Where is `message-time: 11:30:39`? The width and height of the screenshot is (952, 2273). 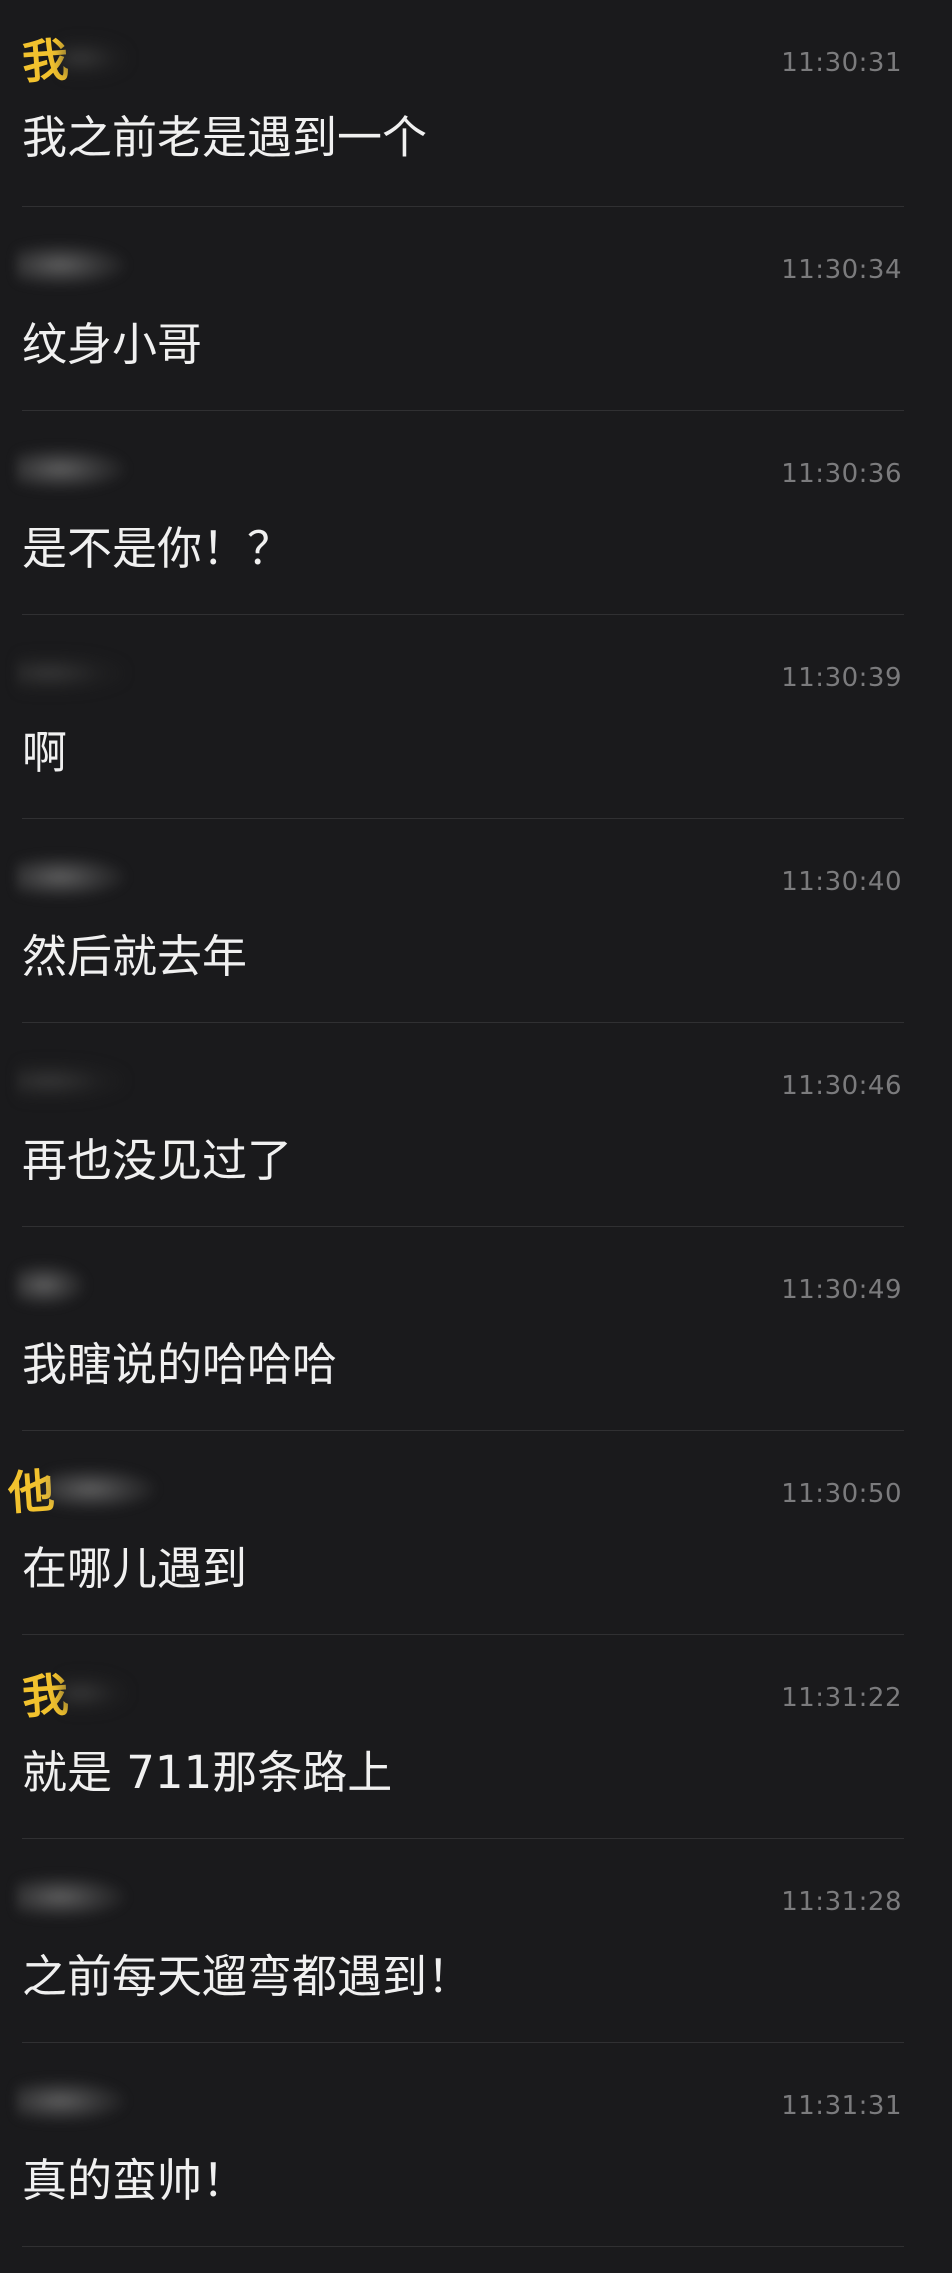
message-time: 11:30:39 is located at coordinates (841, 678).